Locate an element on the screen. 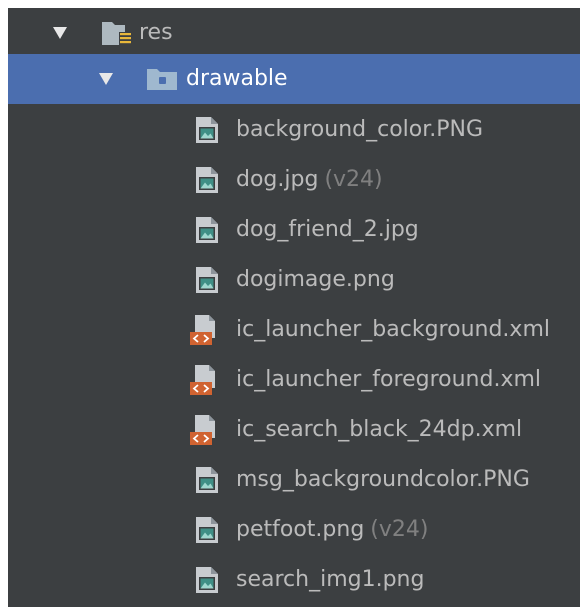 This screenshot has height=607, width=580. resource-folder-icon is located at coordinates (116, 34).